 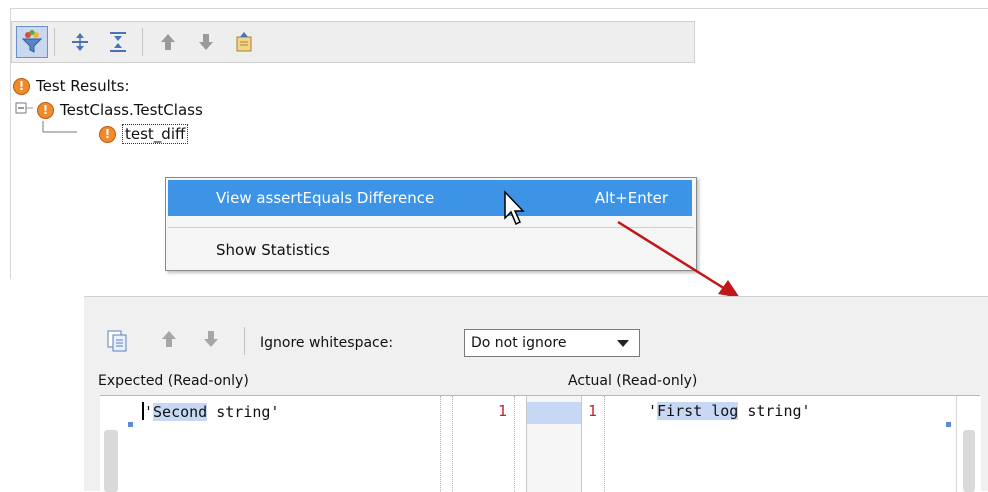 I want to click on ignore-whitespace-value: Do not ignore, so click(x=519, y=343).